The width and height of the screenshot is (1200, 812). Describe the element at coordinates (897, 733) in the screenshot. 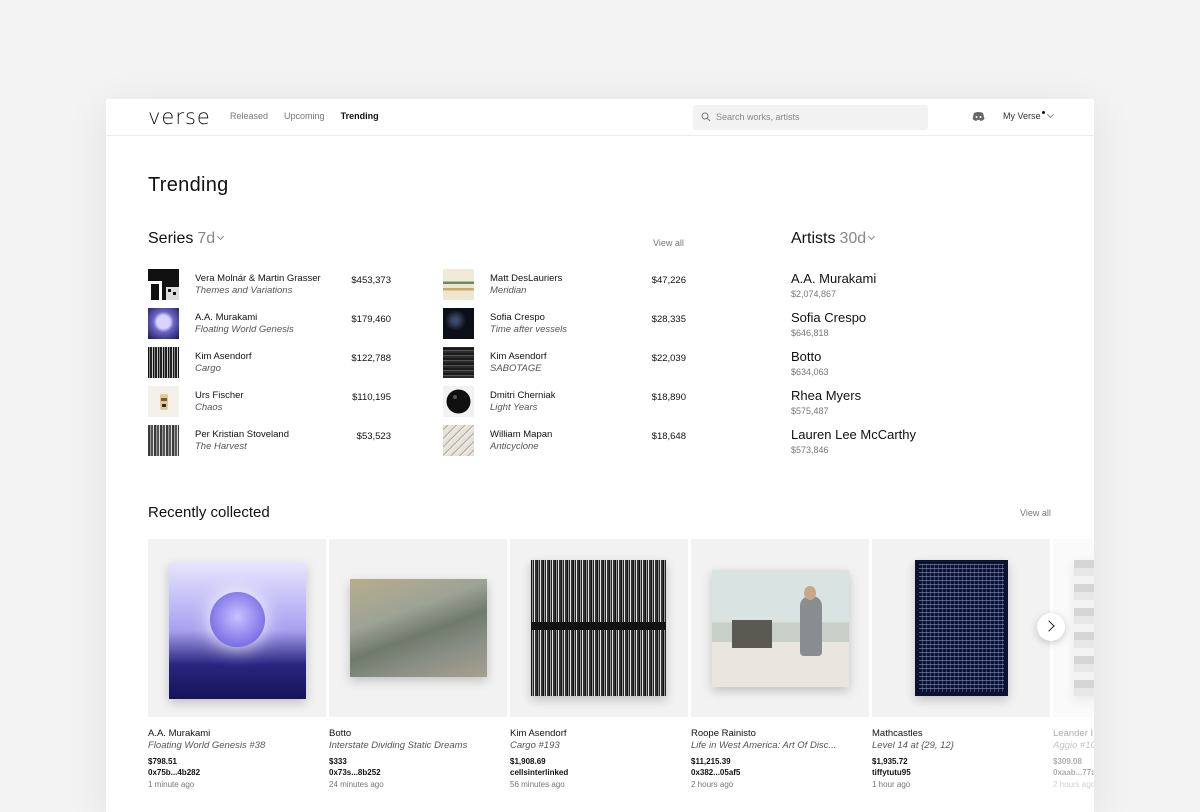

I see `card-artist: Mathcastles` at that location.